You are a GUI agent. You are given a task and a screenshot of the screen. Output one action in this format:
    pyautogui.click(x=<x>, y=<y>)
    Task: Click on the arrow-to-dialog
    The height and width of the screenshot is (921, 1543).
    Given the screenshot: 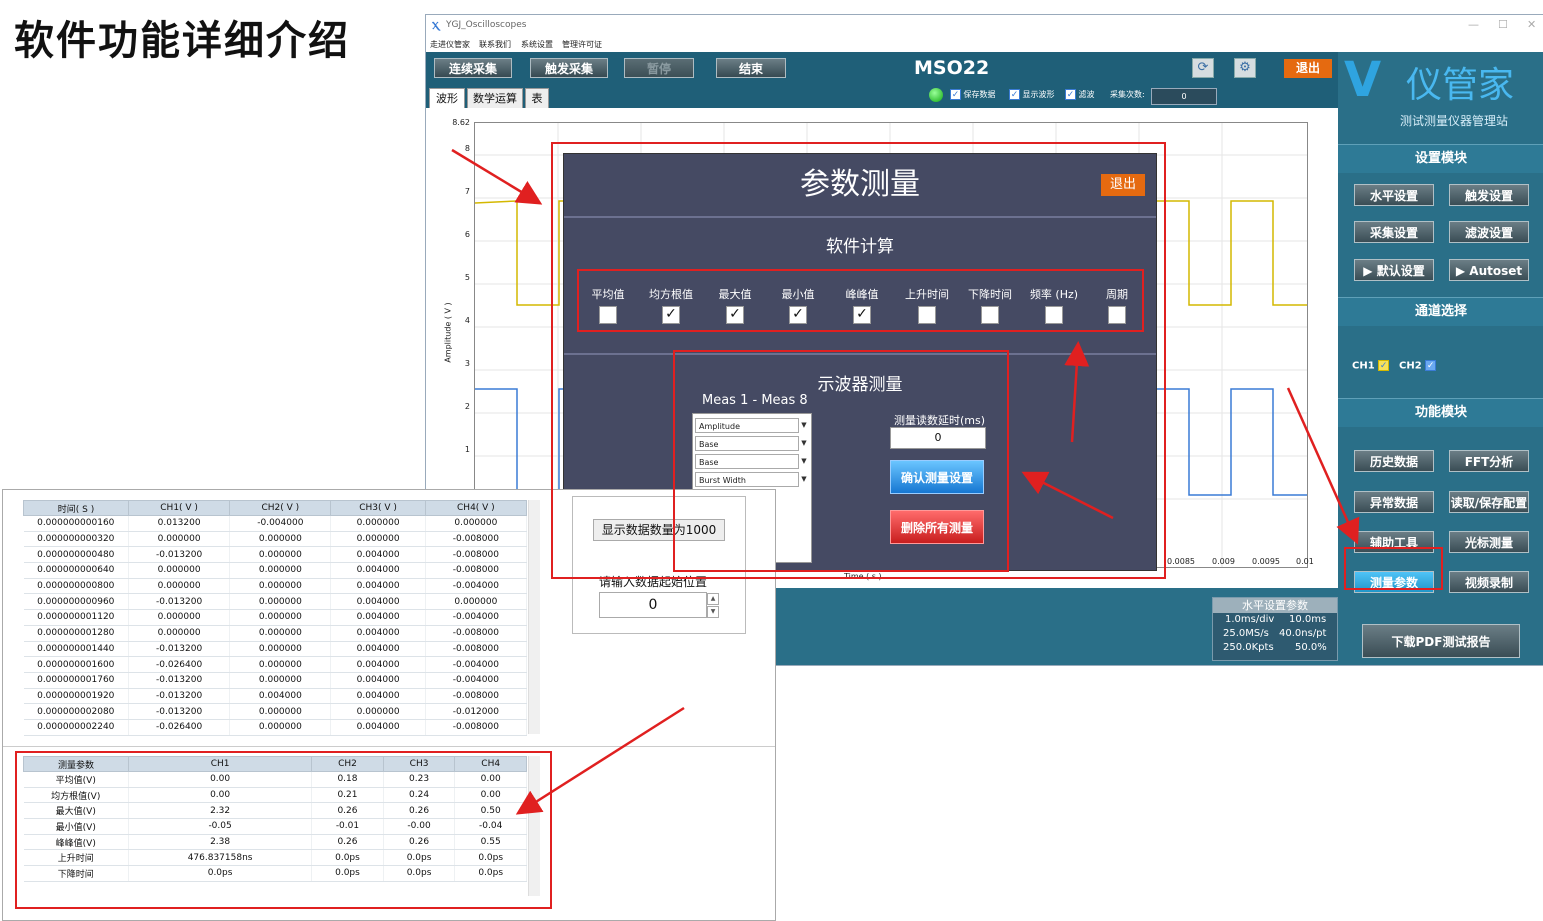 What is the action you would take?
    pyautogui.click(x=497, y=176)
    